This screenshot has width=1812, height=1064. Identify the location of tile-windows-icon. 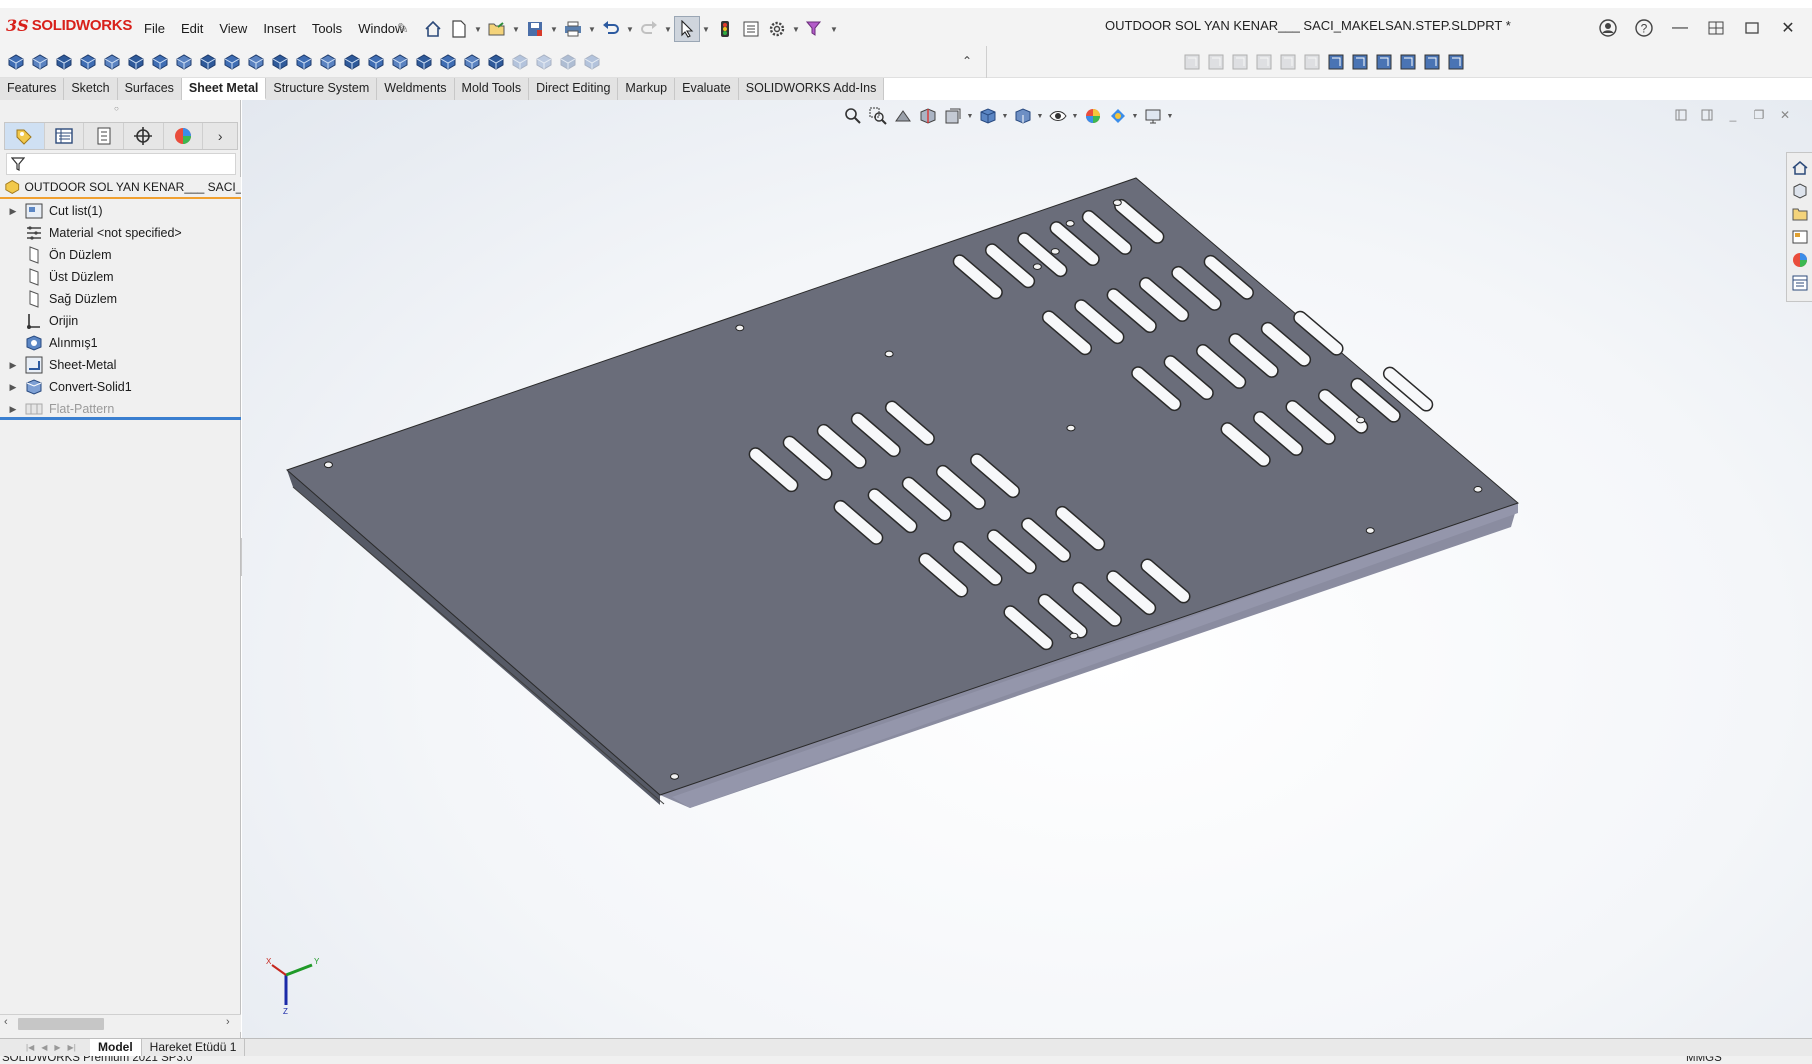
(1716, 28).